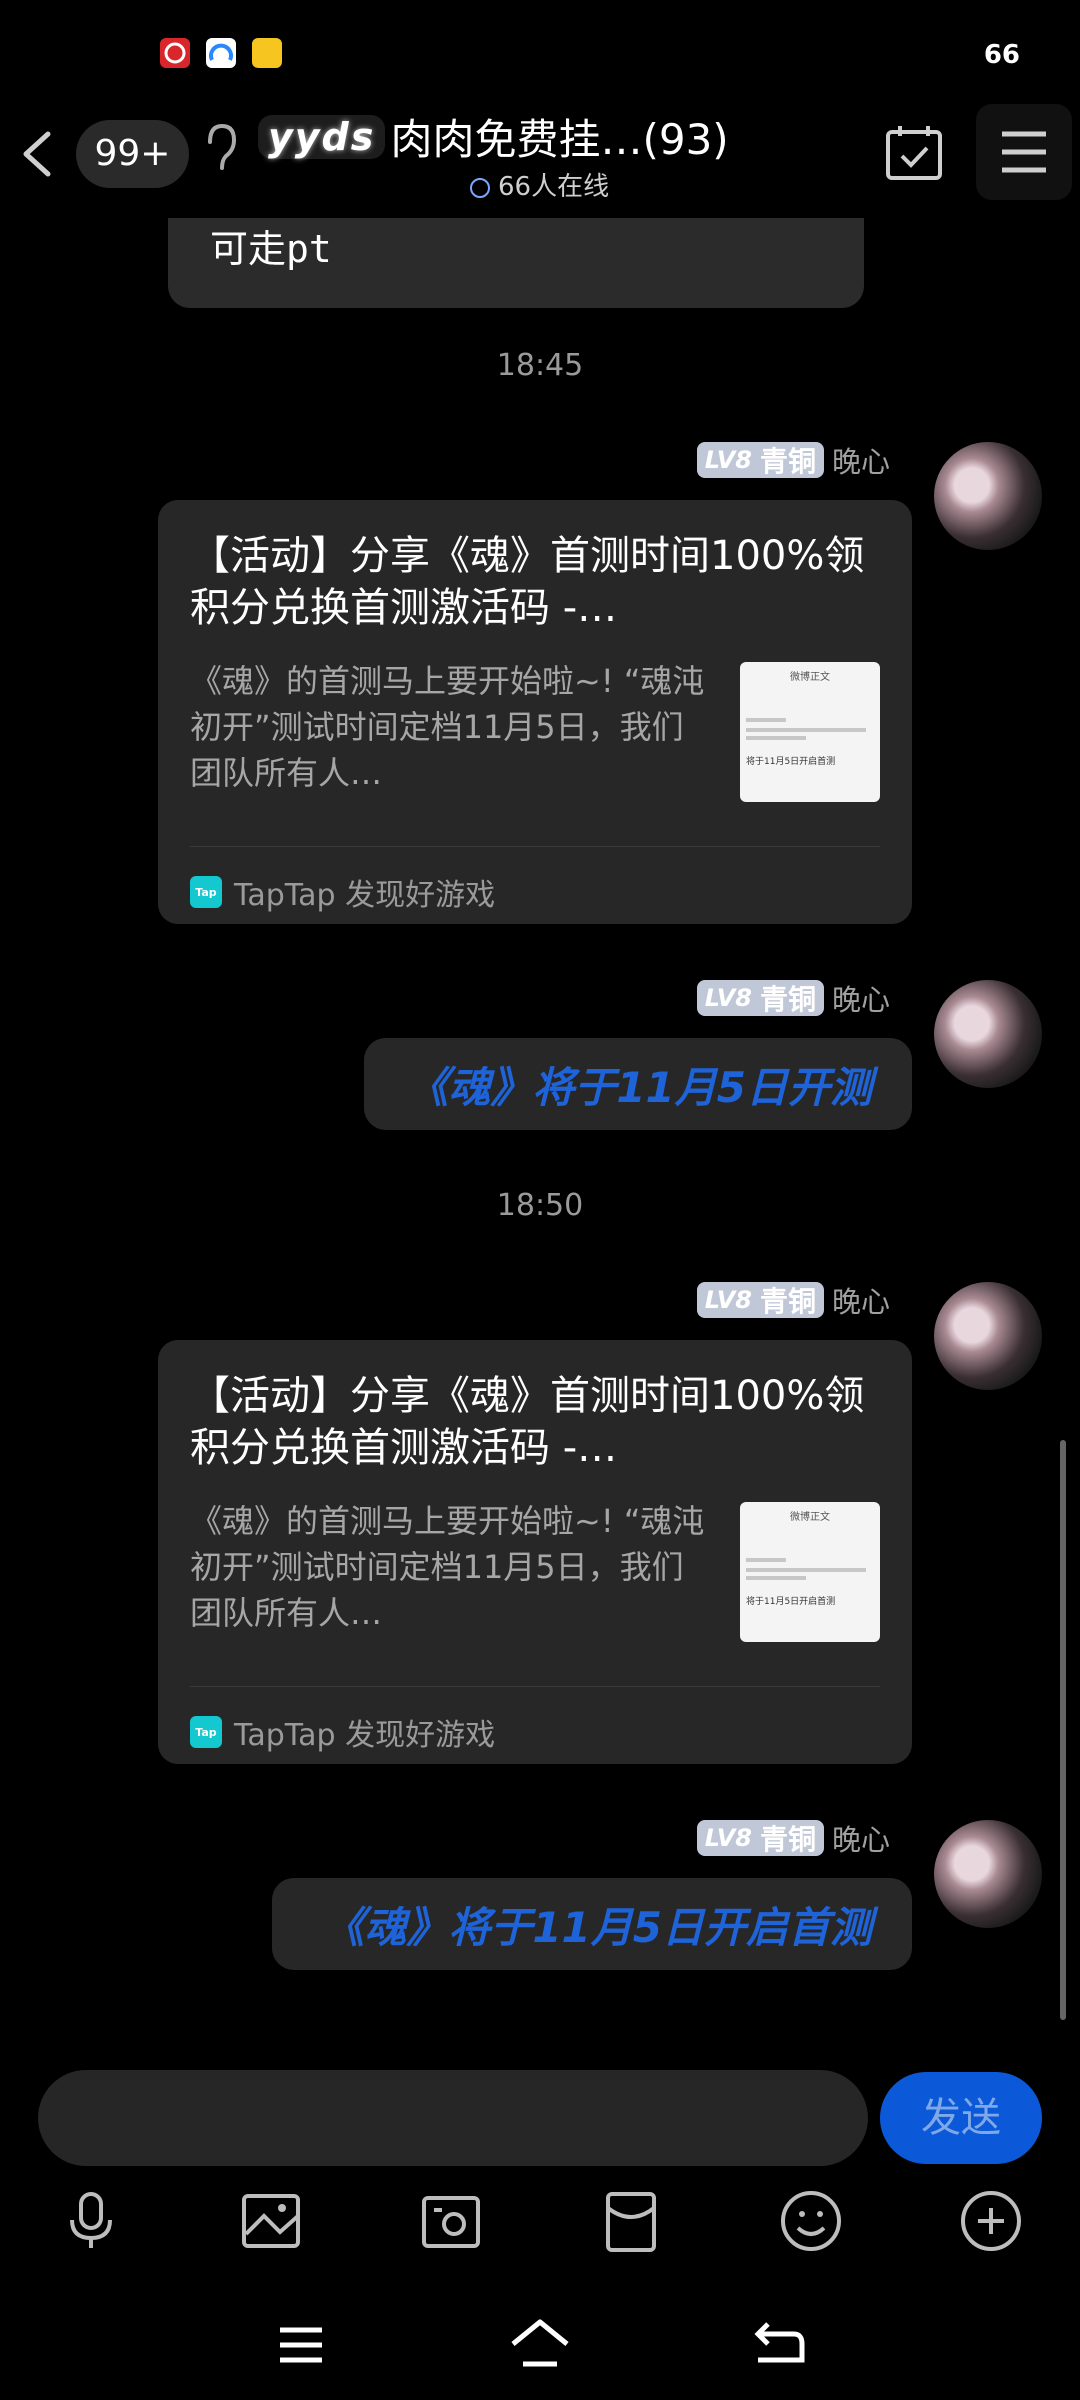 Image resolution: width=1080 pixels, height=2400 pixels. What do you see at coordinates (175, 53) in the screenshot?
I see `netease-music-icon` at bounding box center [175, 53].